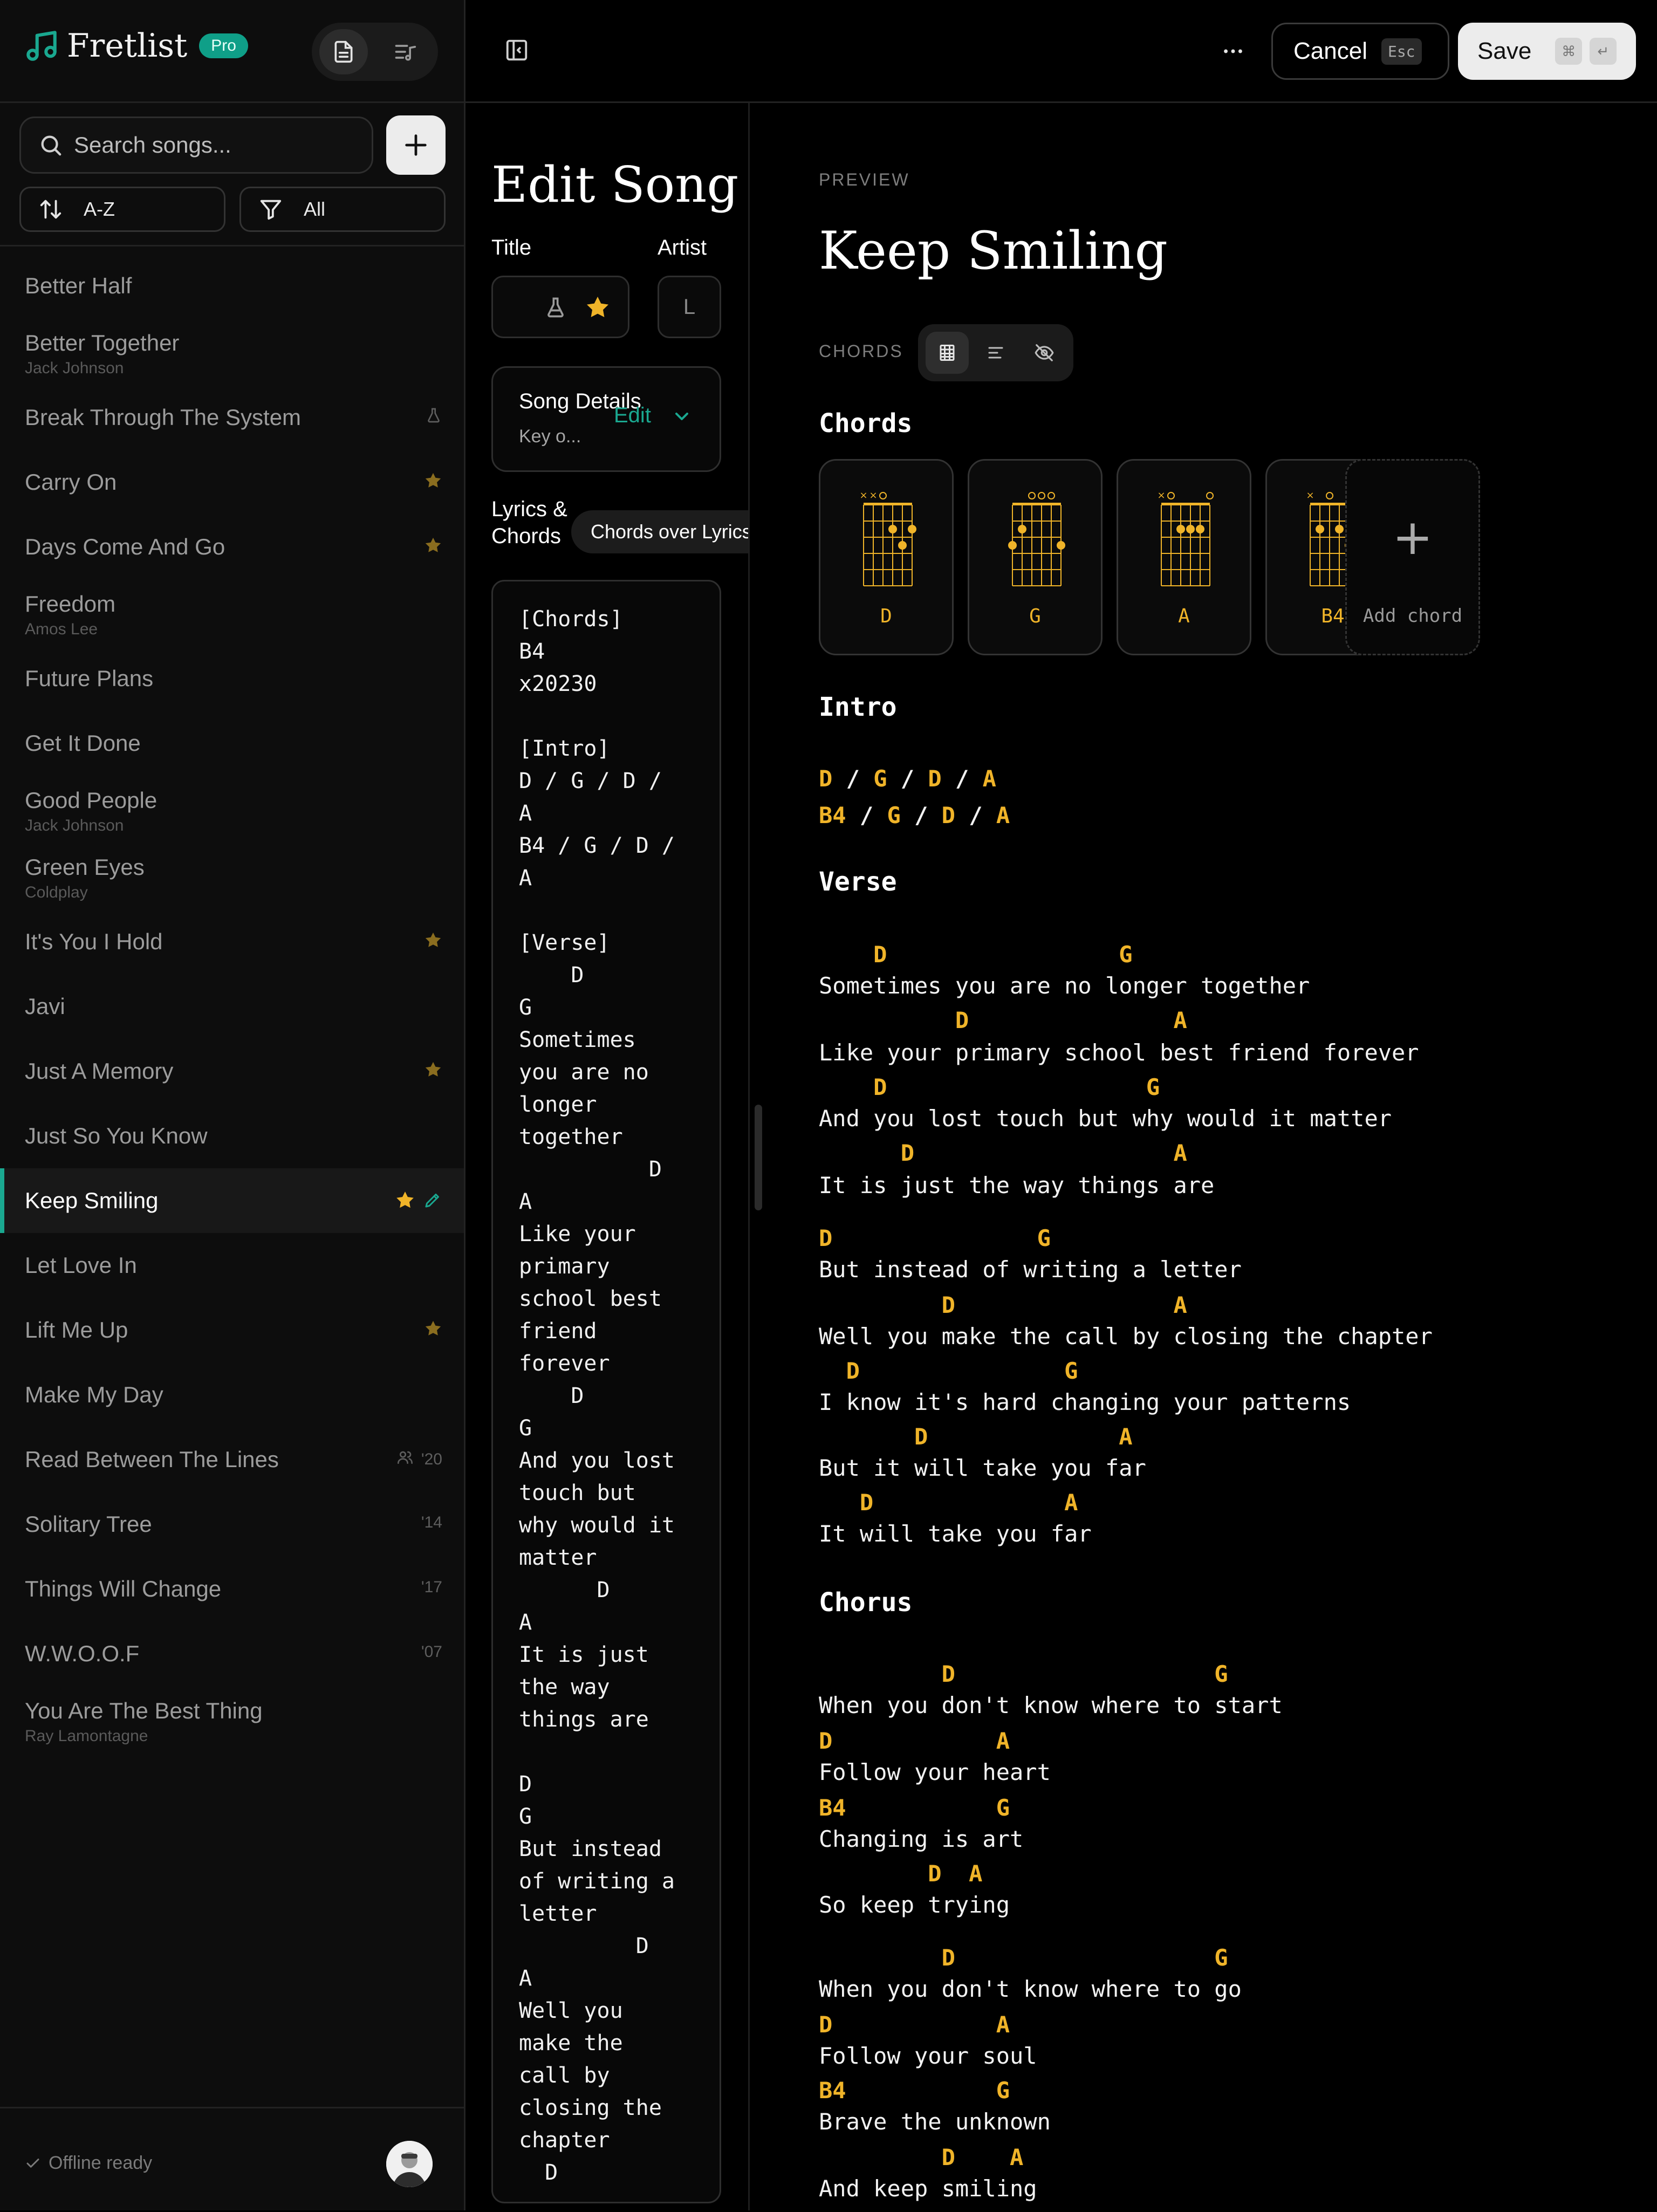 The width and height of the screenshot is (1657, 2212). I want to click on song-list-item: Get It Done, so click(232, 744).